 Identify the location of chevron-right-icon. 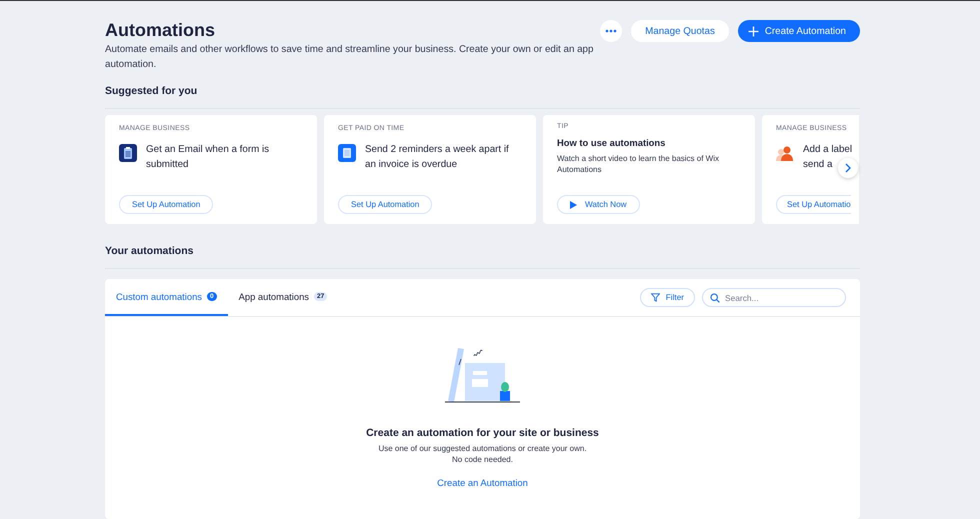
(848, 168).